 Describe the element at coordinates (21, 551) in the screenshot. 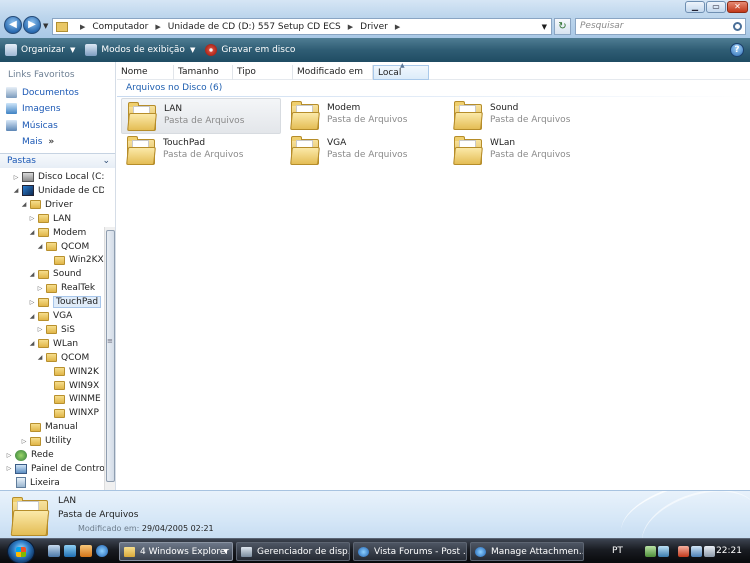

I see `start-button` at that location.